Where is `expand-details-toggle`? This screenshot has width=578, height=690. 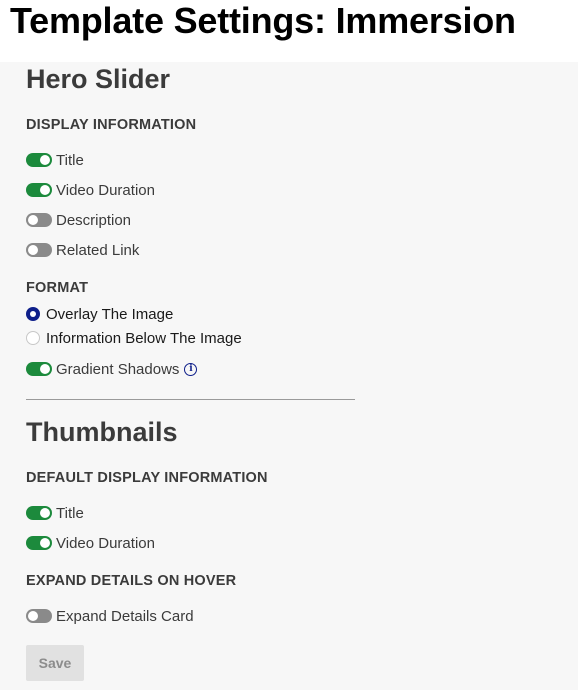
expand-details-toggle is located at coordinates (39, 616).